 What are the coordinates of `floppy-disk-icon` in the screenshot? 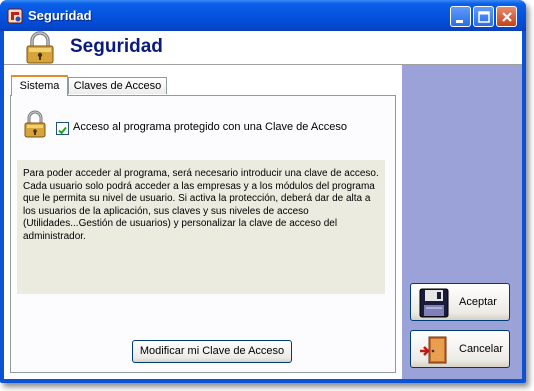 It's located at (434, 303).